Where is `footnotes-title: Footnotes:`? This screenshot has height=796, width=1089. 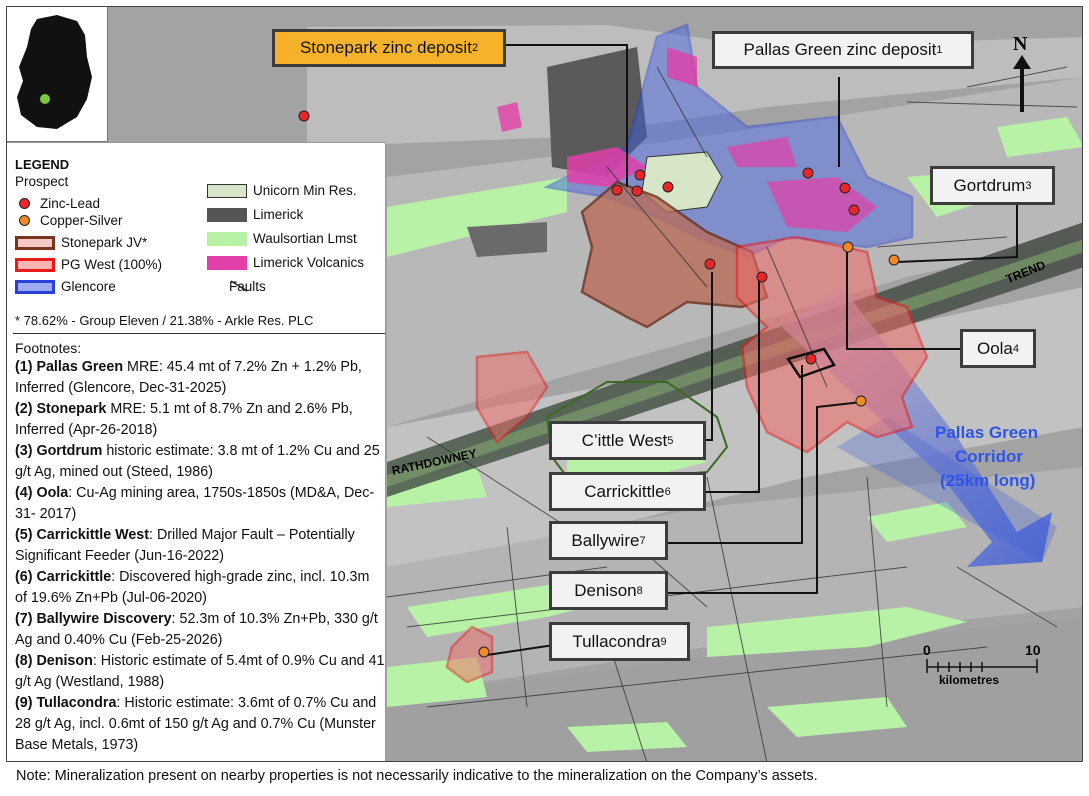
footnotes-title: Footnotes: is located at coordinates (48, 348).